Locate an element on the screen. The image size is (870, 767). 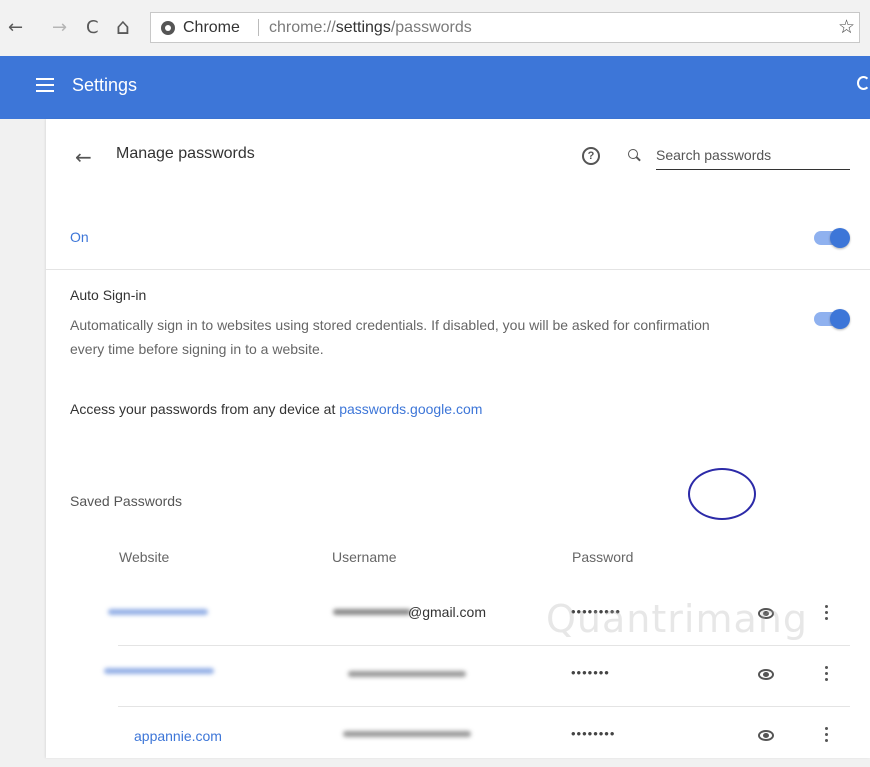
url-scheme: chrome:// is located at coordinates (302, 27).